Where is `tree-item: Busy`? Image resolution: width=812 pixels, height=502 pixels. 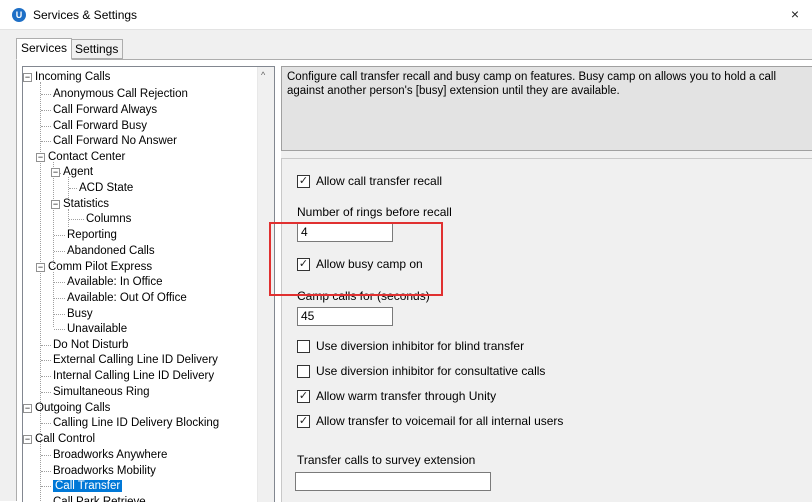
tree-item: Busy is located at coordinates (80, 314).